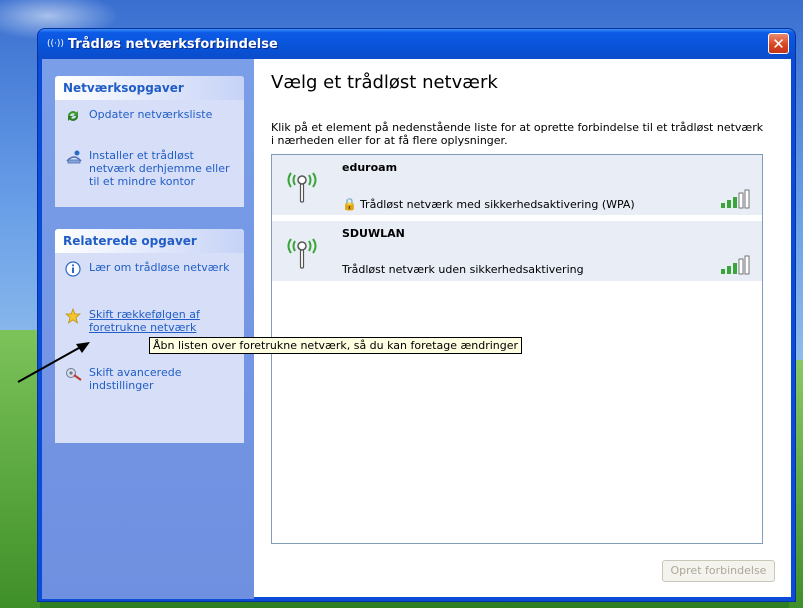  I want to click on task-change-preferred-order: Skift rækkefølgen af foretrukne netværk, so click(149, 313).